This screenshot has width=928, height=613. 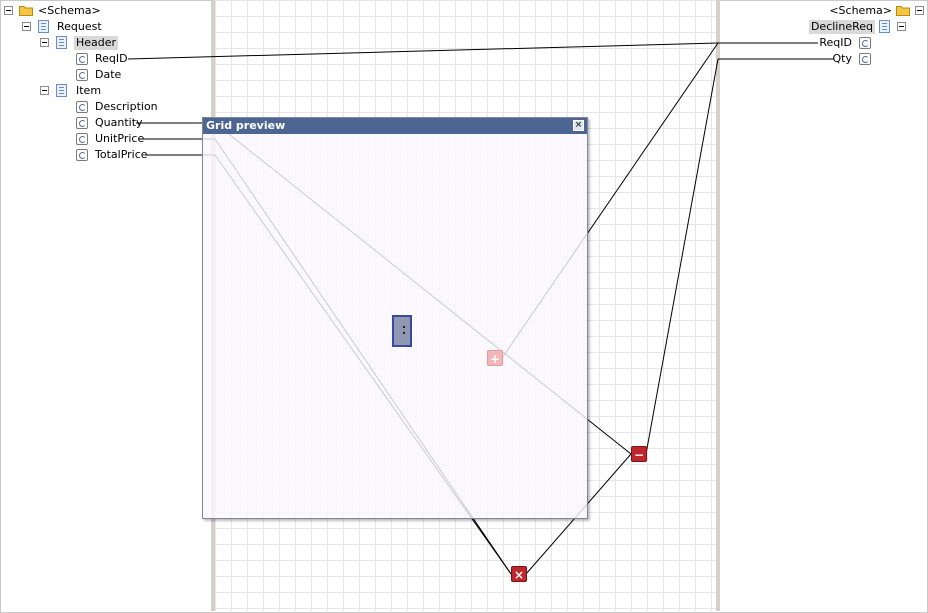 What do you see at coordinates (835, 43) in the screenshot?
I see `destination-node-reqid: ReqID` at bounding box center [835, 43].